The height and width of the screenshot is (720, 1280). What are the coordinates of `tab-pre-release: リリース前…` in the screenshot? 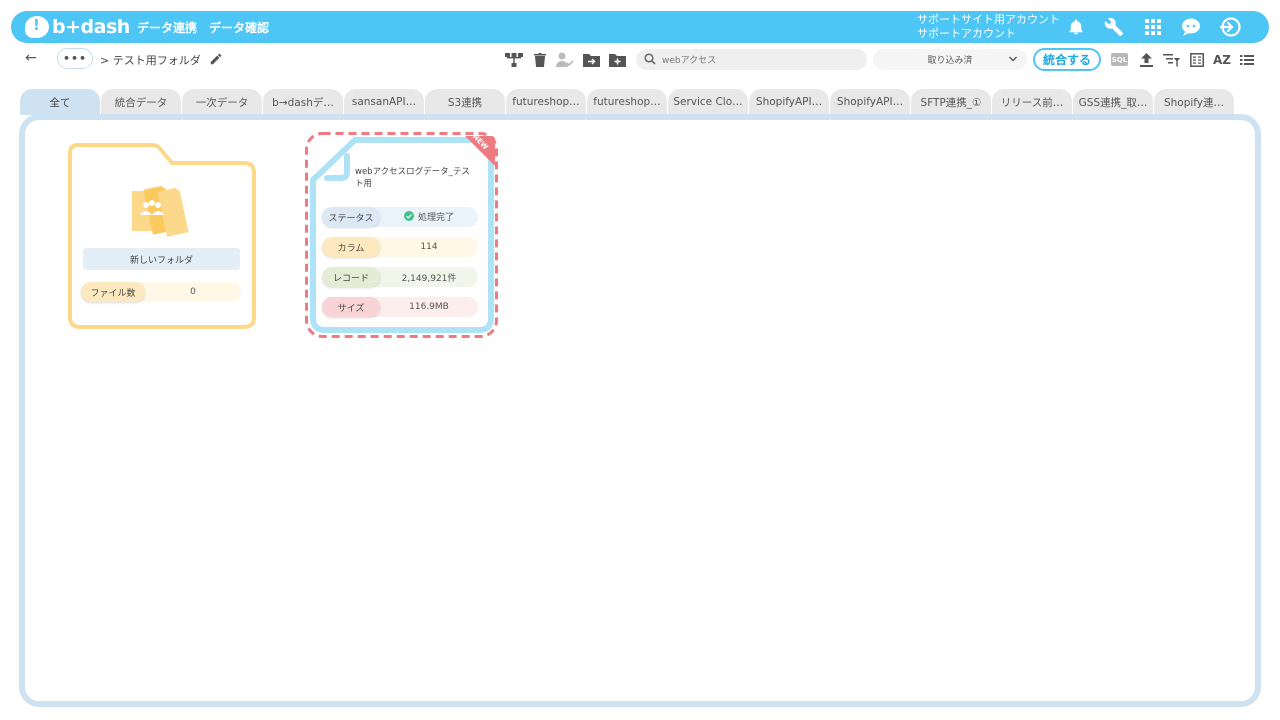 It's located at (1032, 102).